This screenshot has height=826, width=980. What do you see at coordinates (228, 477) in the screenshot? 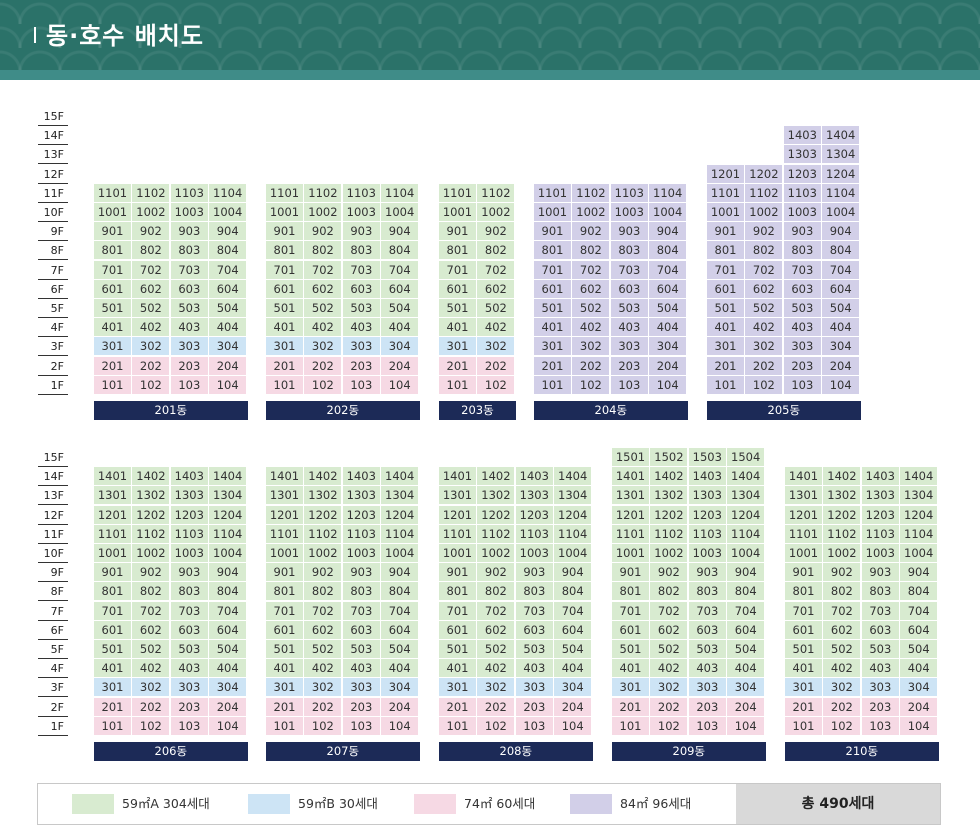
I see `unit-cell: 1404` at bounding box center [228, 477].